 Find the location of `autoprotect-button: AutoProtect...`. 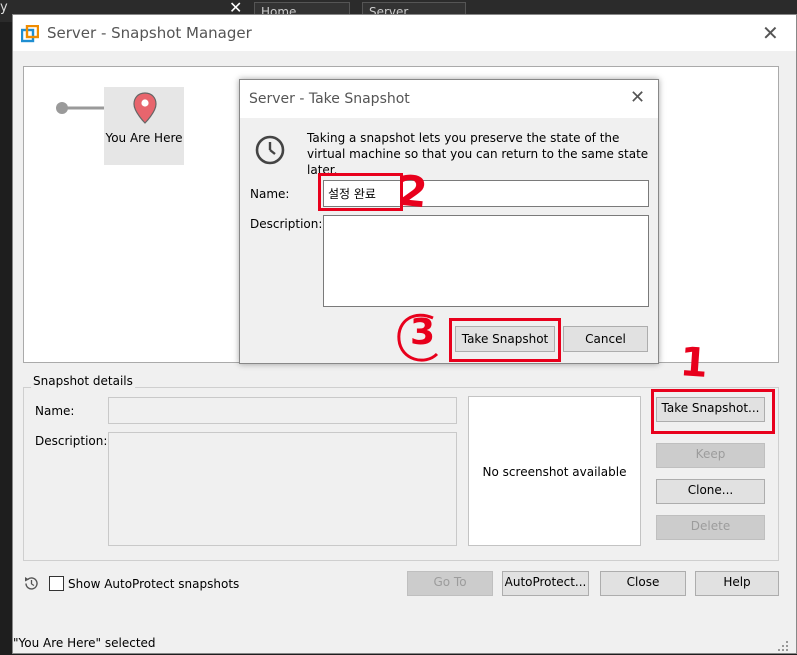

autoprotect-button: AutoProtect... is located at coordinates (545, 583).